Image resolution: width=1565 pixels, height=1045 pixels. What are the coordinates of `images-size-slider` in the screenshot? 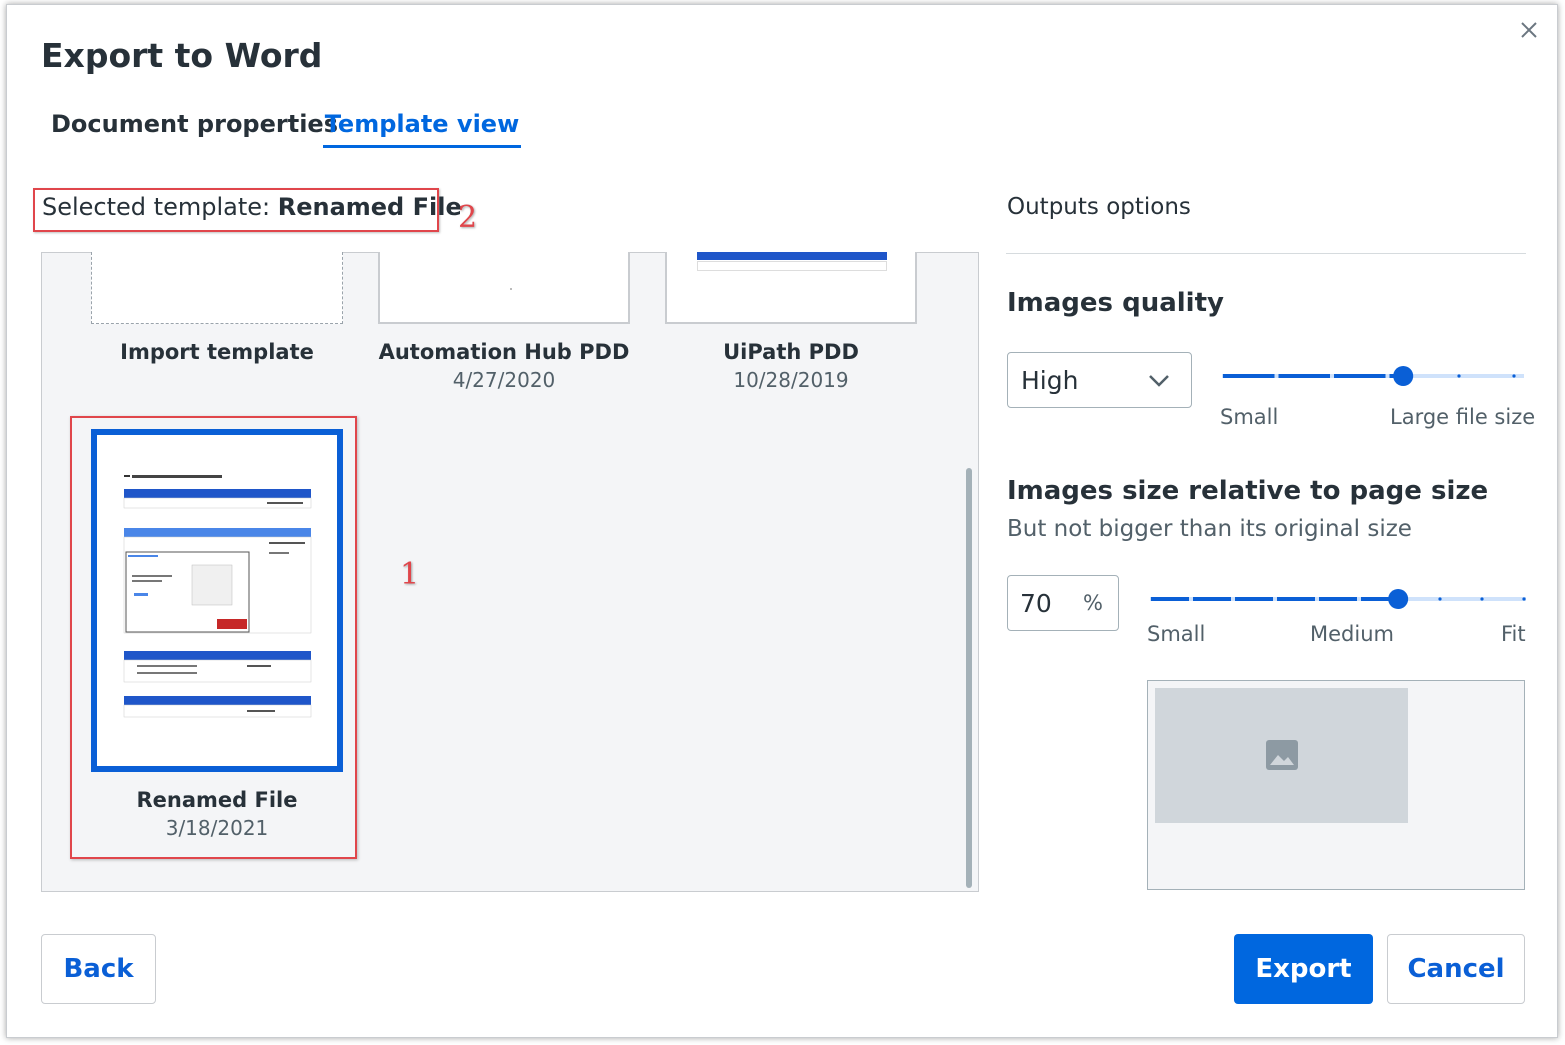 It's located at (1338, 599).